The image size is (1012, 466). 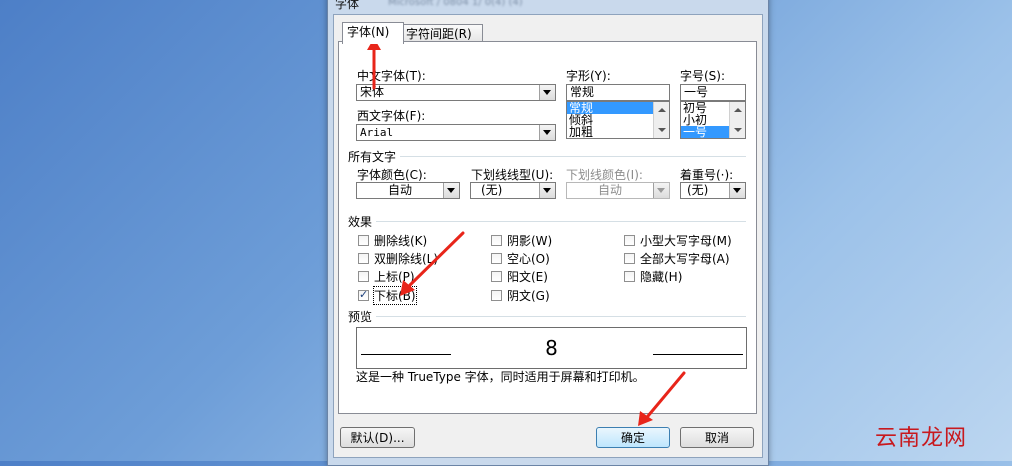 I want to click on western-font-combo: Arial, so click(x=456, y=132).